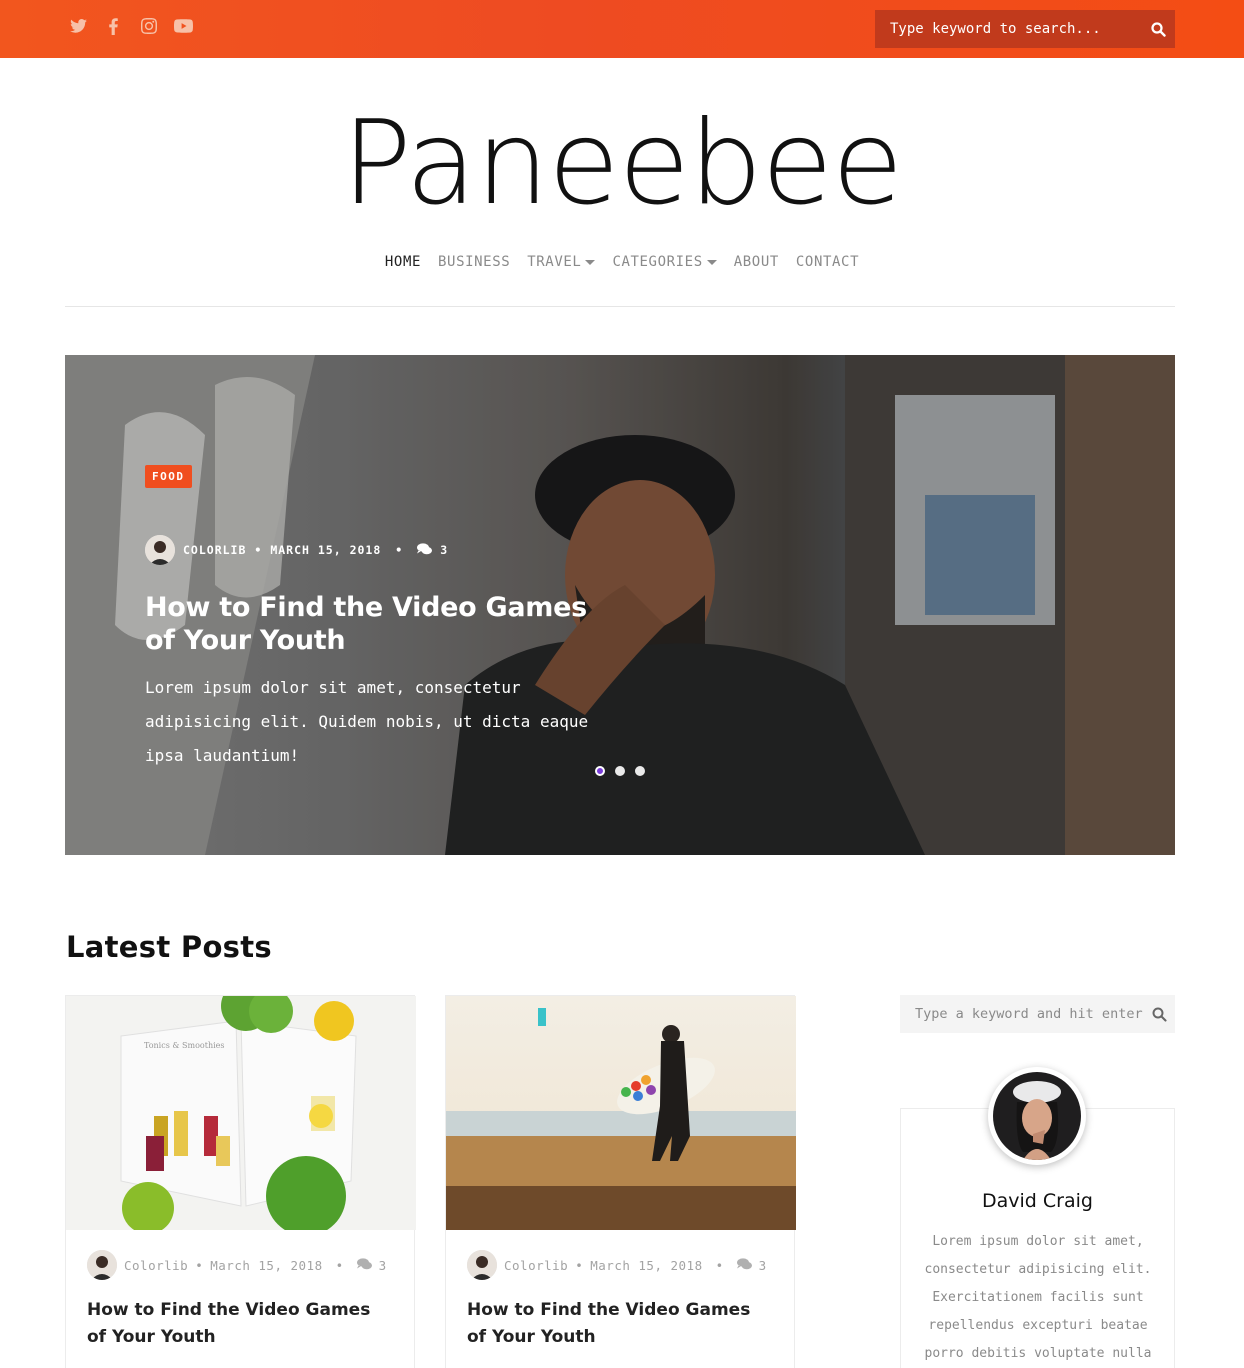  I want to click on nav-label: BUSINESS, so click(474, 262).